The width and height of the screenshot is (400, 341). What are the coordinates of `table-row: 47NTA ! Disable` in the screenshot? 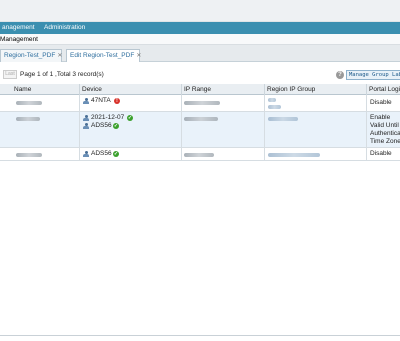 It's located at (200, 103).